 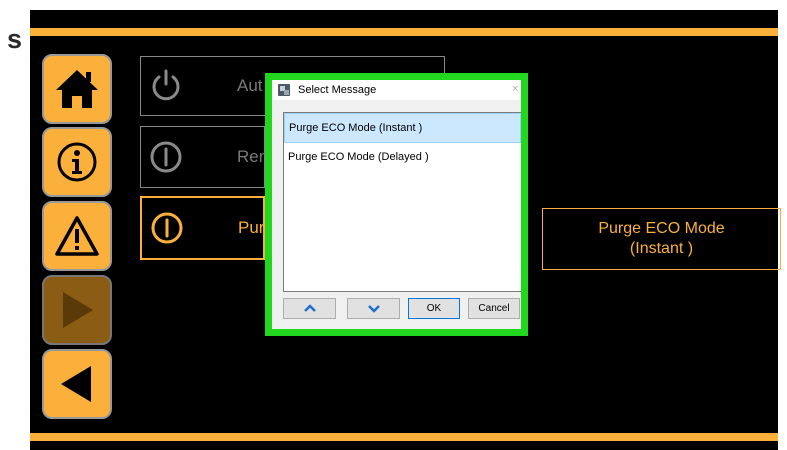 What do you see at coordinates (14, 39) in the screenshot?
I see `page-edge-text: s` at bounding box center [14, 39].